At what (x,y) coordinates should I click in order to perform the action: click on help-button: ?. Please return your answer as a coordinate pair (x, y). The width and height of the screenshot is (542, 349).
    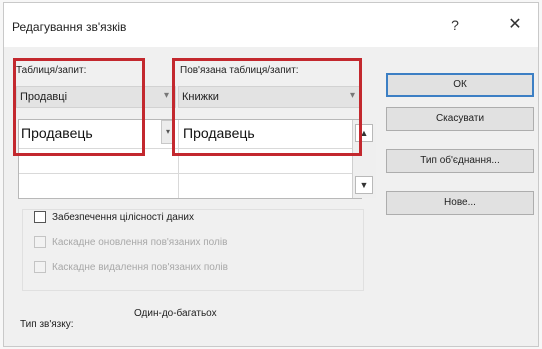
    Looking at the image, I should click on (455, 25).